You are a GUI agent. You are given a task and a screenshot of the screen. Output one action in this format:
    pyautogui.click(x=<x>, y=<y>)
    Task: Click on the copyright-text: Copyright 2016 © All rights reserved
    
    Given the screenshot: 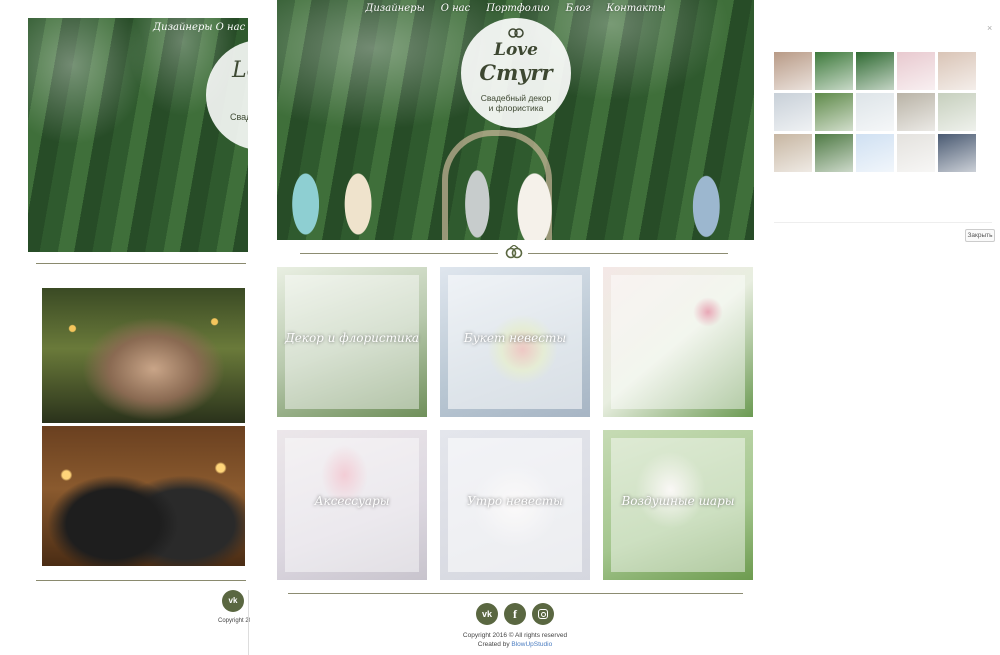 What is the action you would take?
    pyautogui.click(x=515, y=635)
    